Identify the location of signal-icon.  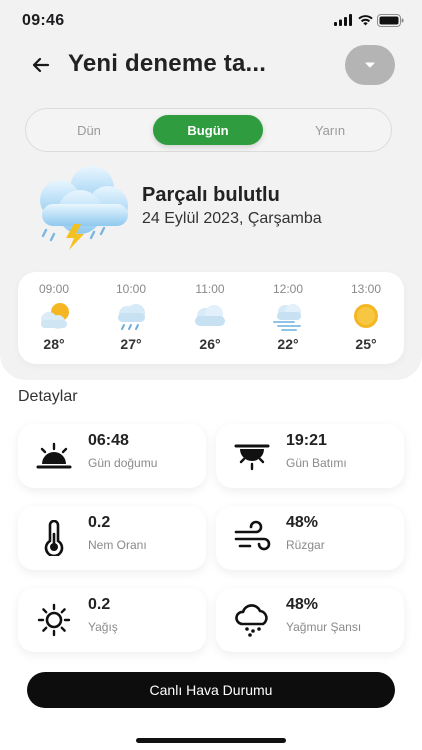
(343, 20).